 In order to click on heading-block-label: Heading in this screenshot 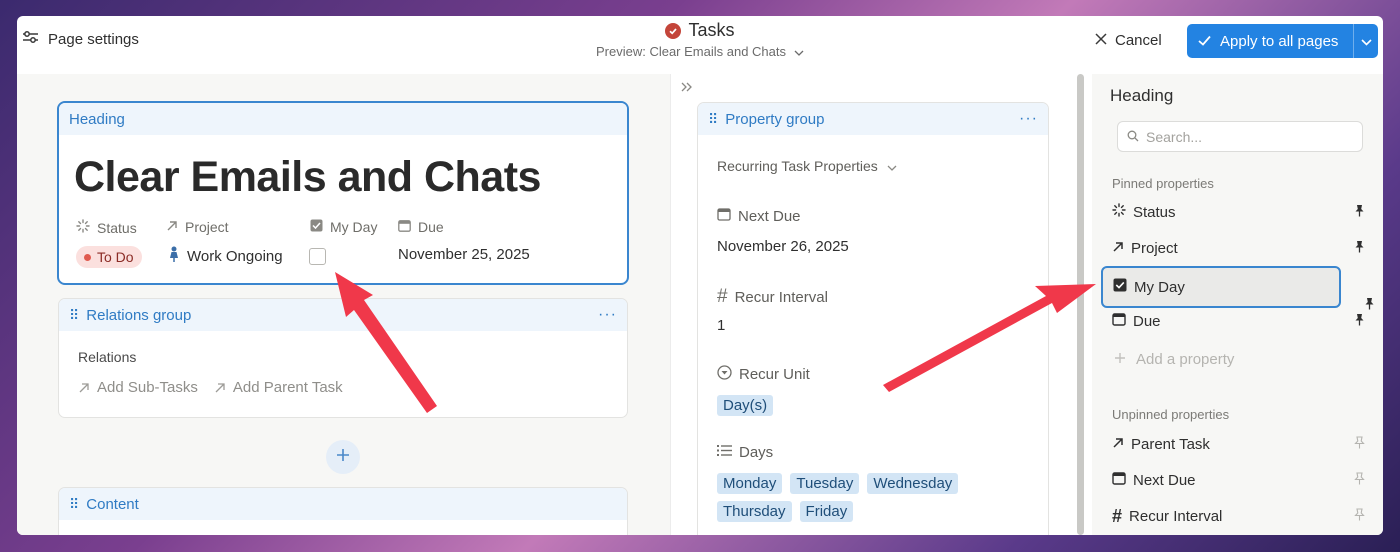, I will do `click(97, 119)`.